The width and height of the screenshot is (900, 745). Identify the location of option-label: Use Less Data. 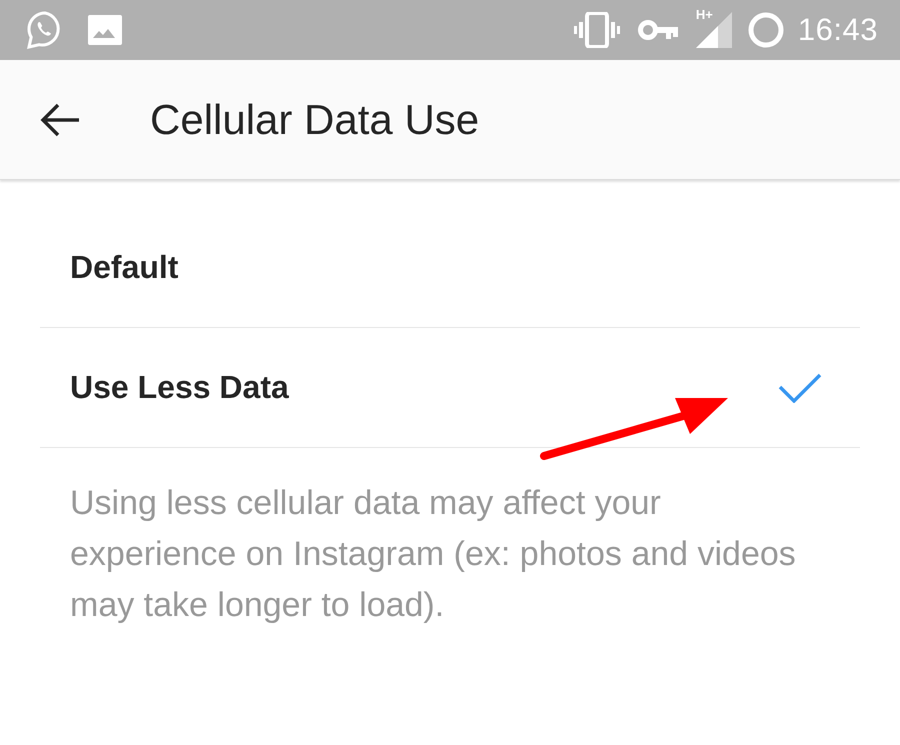
(179, 387).